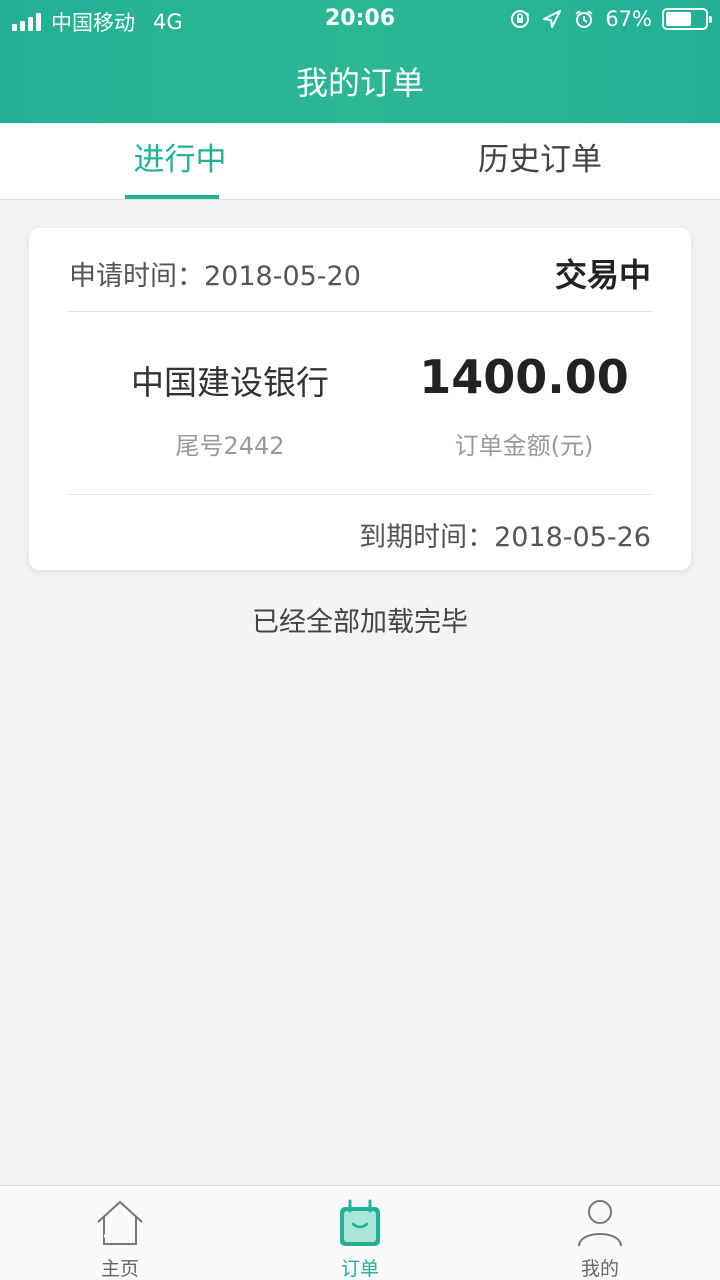 This screenshot has height=1280, width=720. Describe the element at coordinates (120, 1222) in the screenshot. I see `home-icon` at that location.